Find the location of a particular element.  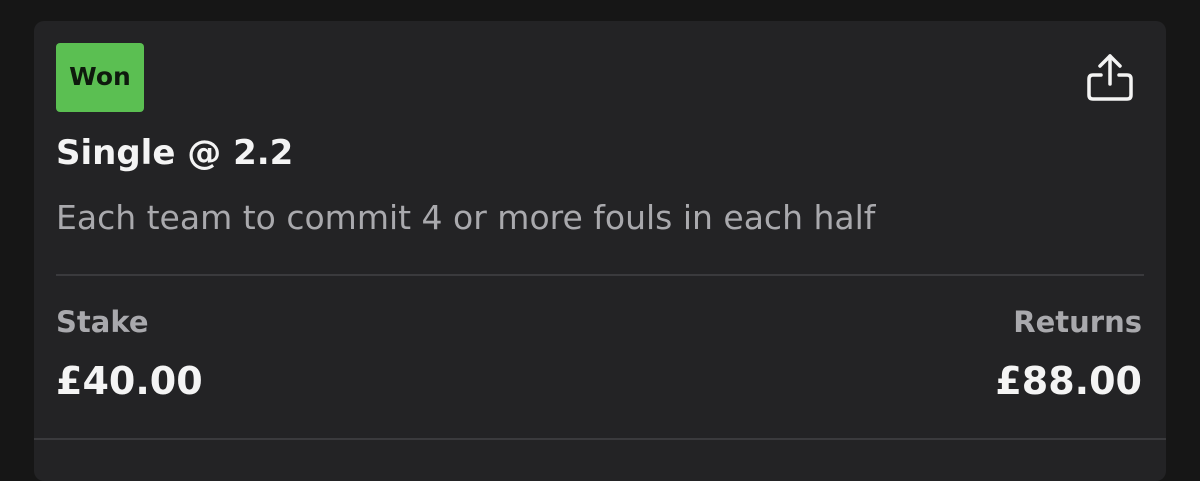

share-button is located at coordinates (1110, 78).